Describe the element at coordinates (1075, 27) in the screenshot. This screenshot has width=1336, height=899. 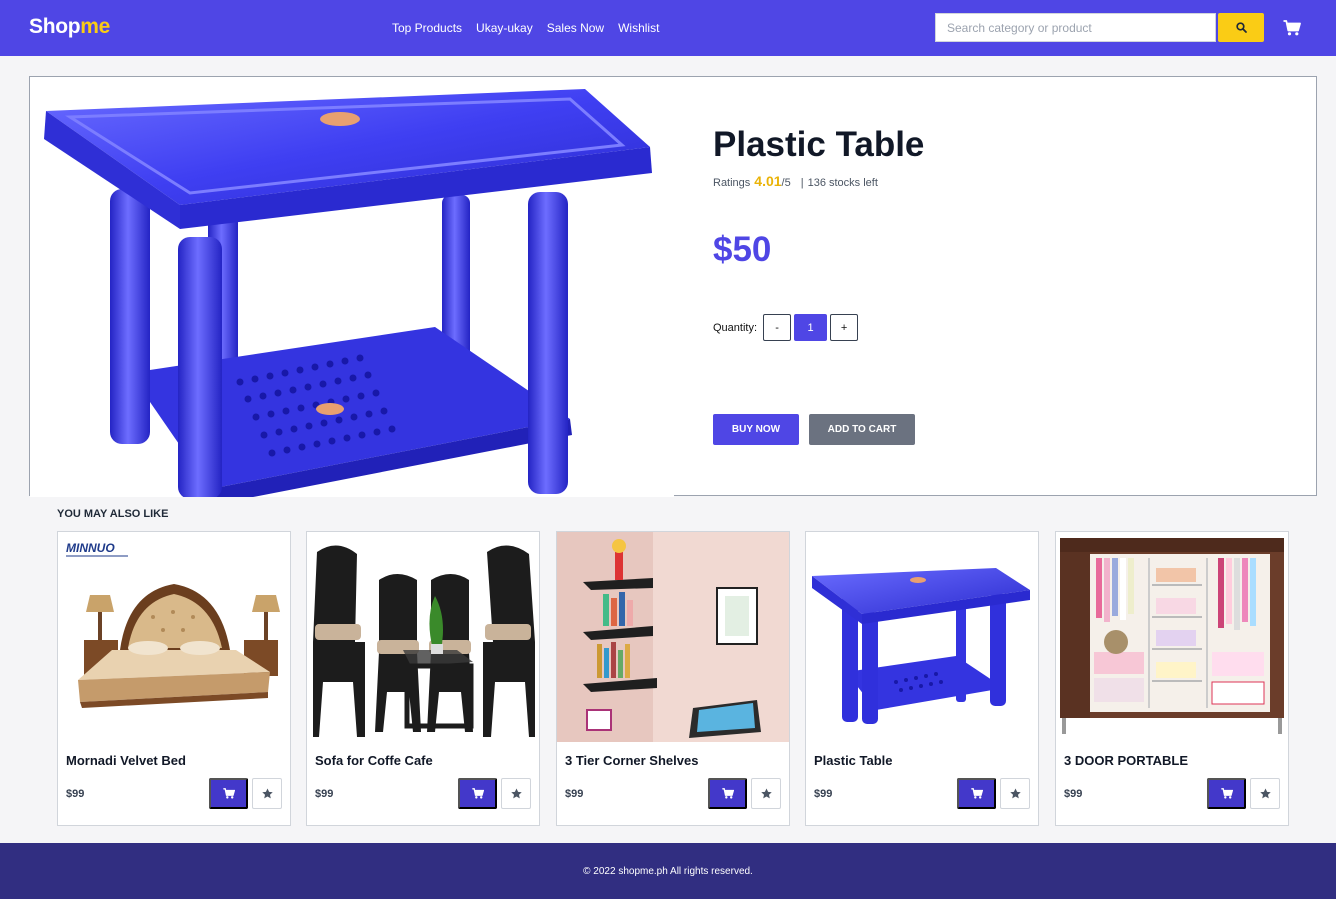
I see `search-input` at that location.